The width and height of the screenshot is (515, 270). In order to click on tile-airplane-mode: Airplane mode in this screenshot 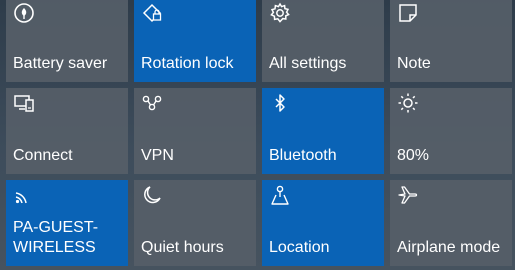, I will do `click(451, 223)`.